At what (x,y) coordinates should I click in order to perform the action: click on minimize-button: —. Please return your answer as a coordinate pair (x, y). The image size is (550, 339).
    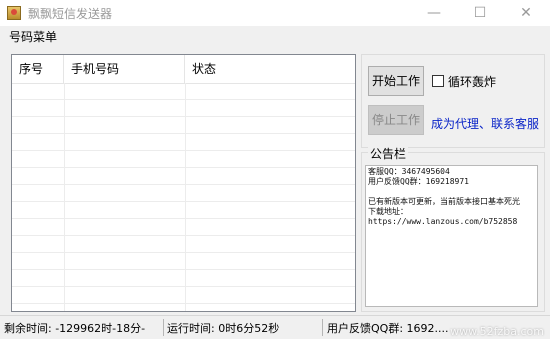
    Looking at the image, I should click on (434, 13).